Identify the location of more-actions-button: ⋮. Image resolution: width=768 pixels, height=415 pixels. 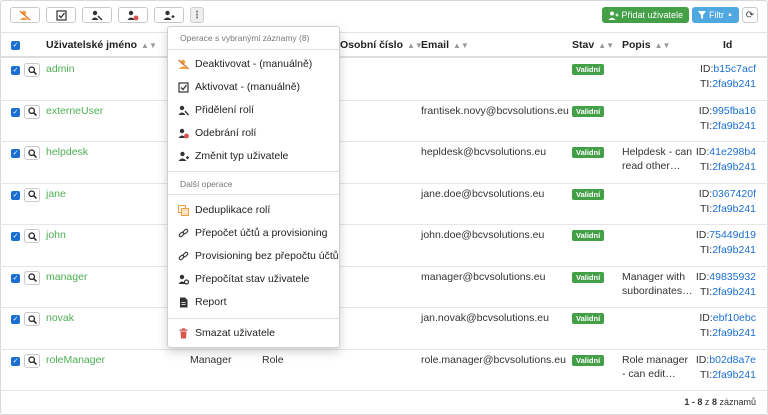
(197, 15).